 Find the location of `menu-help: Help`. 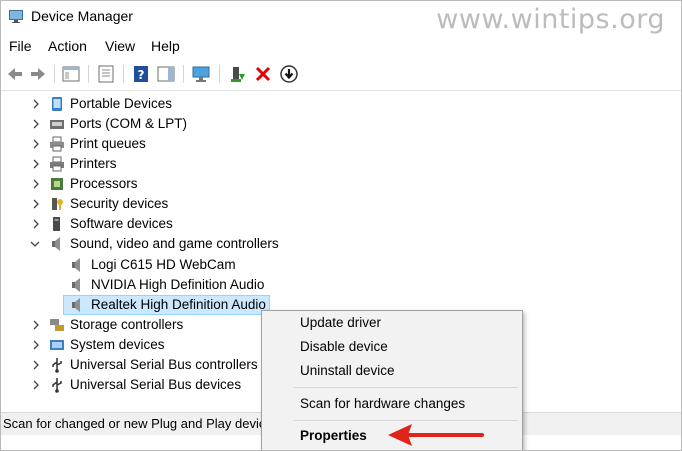

menu-help: Help is located at coordinates (165, 46).